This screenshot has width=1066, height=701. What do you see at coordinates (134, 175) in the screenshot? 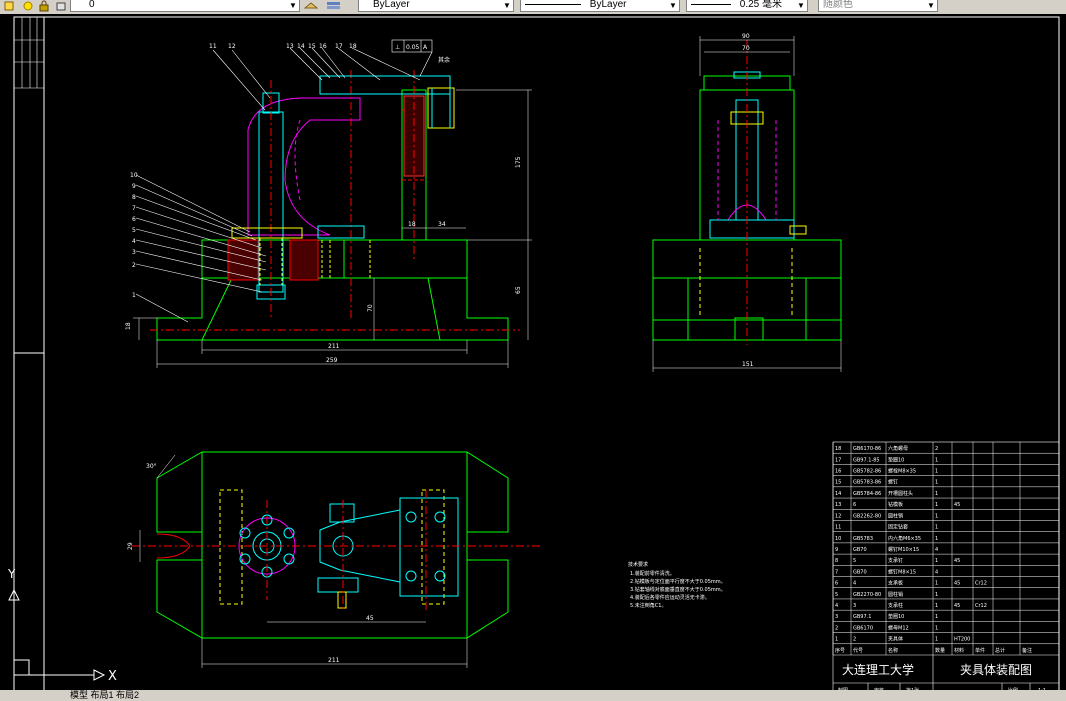
I see `callout-10: 10` at bounding box center [134, 175].